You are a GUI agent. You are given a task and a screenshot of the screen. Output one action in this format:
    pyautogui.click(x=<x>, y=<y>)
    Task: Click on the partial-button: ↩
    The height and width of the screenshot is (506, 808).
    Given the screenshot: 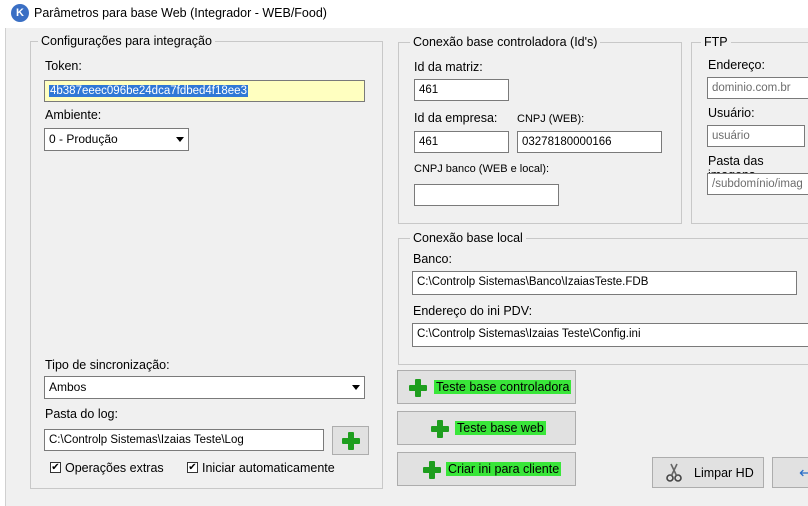 What is the action you would take?
    pyautogui.click(x=790, y=472)
    